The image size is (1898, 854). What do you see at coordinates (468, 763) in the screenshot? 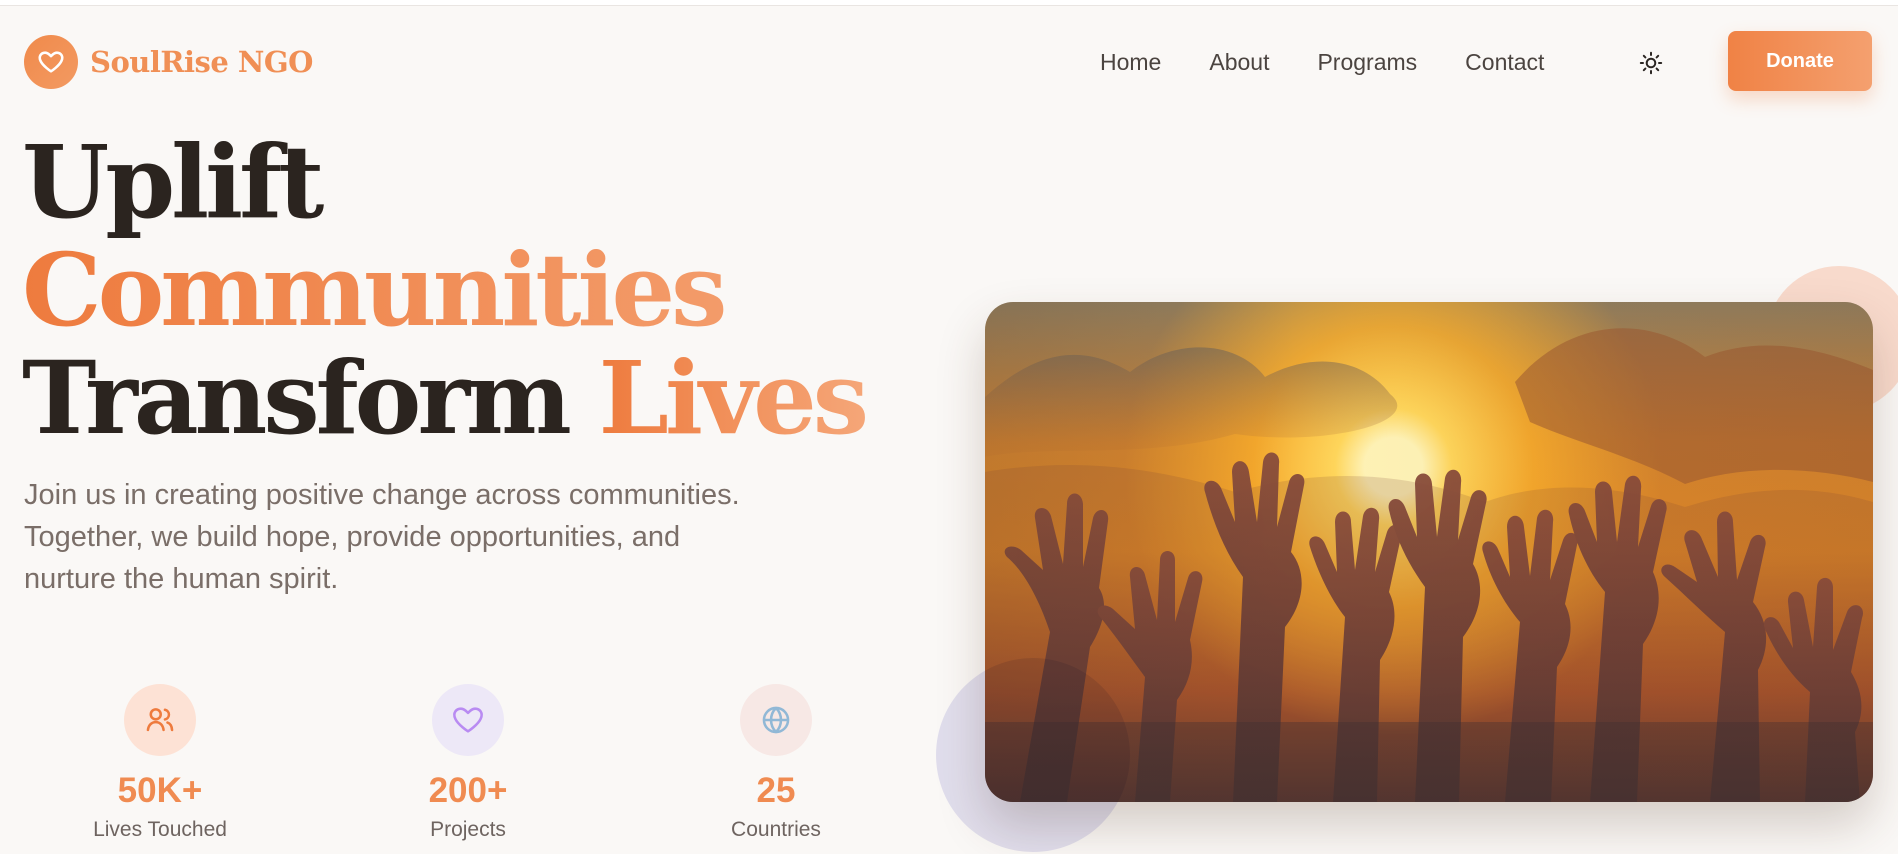
I see `stat-projects: 200+ Projects` at bounding box center [468, 763].